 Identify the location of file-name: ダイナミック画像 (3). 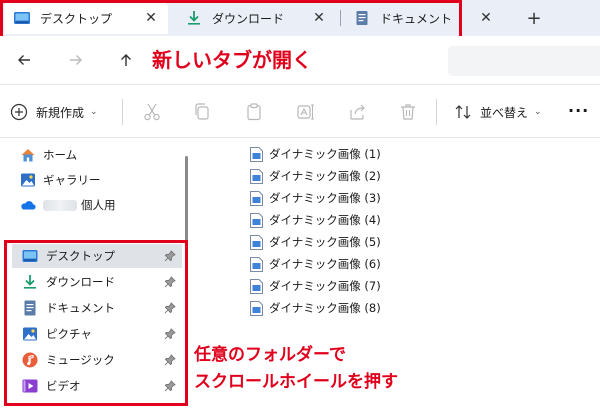
(325, 198).